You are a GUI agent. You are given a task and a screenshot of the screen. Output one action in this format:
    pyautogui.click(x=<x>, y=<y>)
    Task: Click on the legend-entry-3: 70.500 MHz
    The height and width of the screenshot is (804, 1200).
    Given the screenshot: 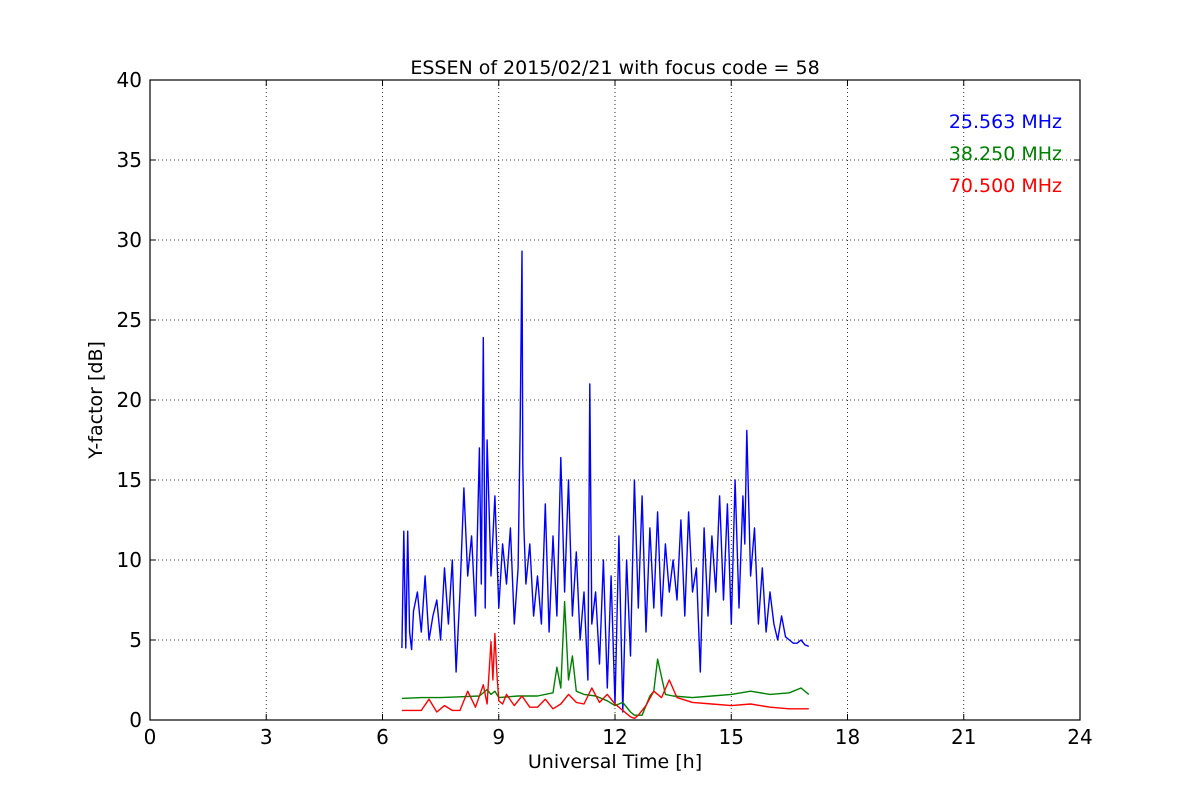 What is the action you would take?
    pyautogui.click(x=1005, y=186)
    